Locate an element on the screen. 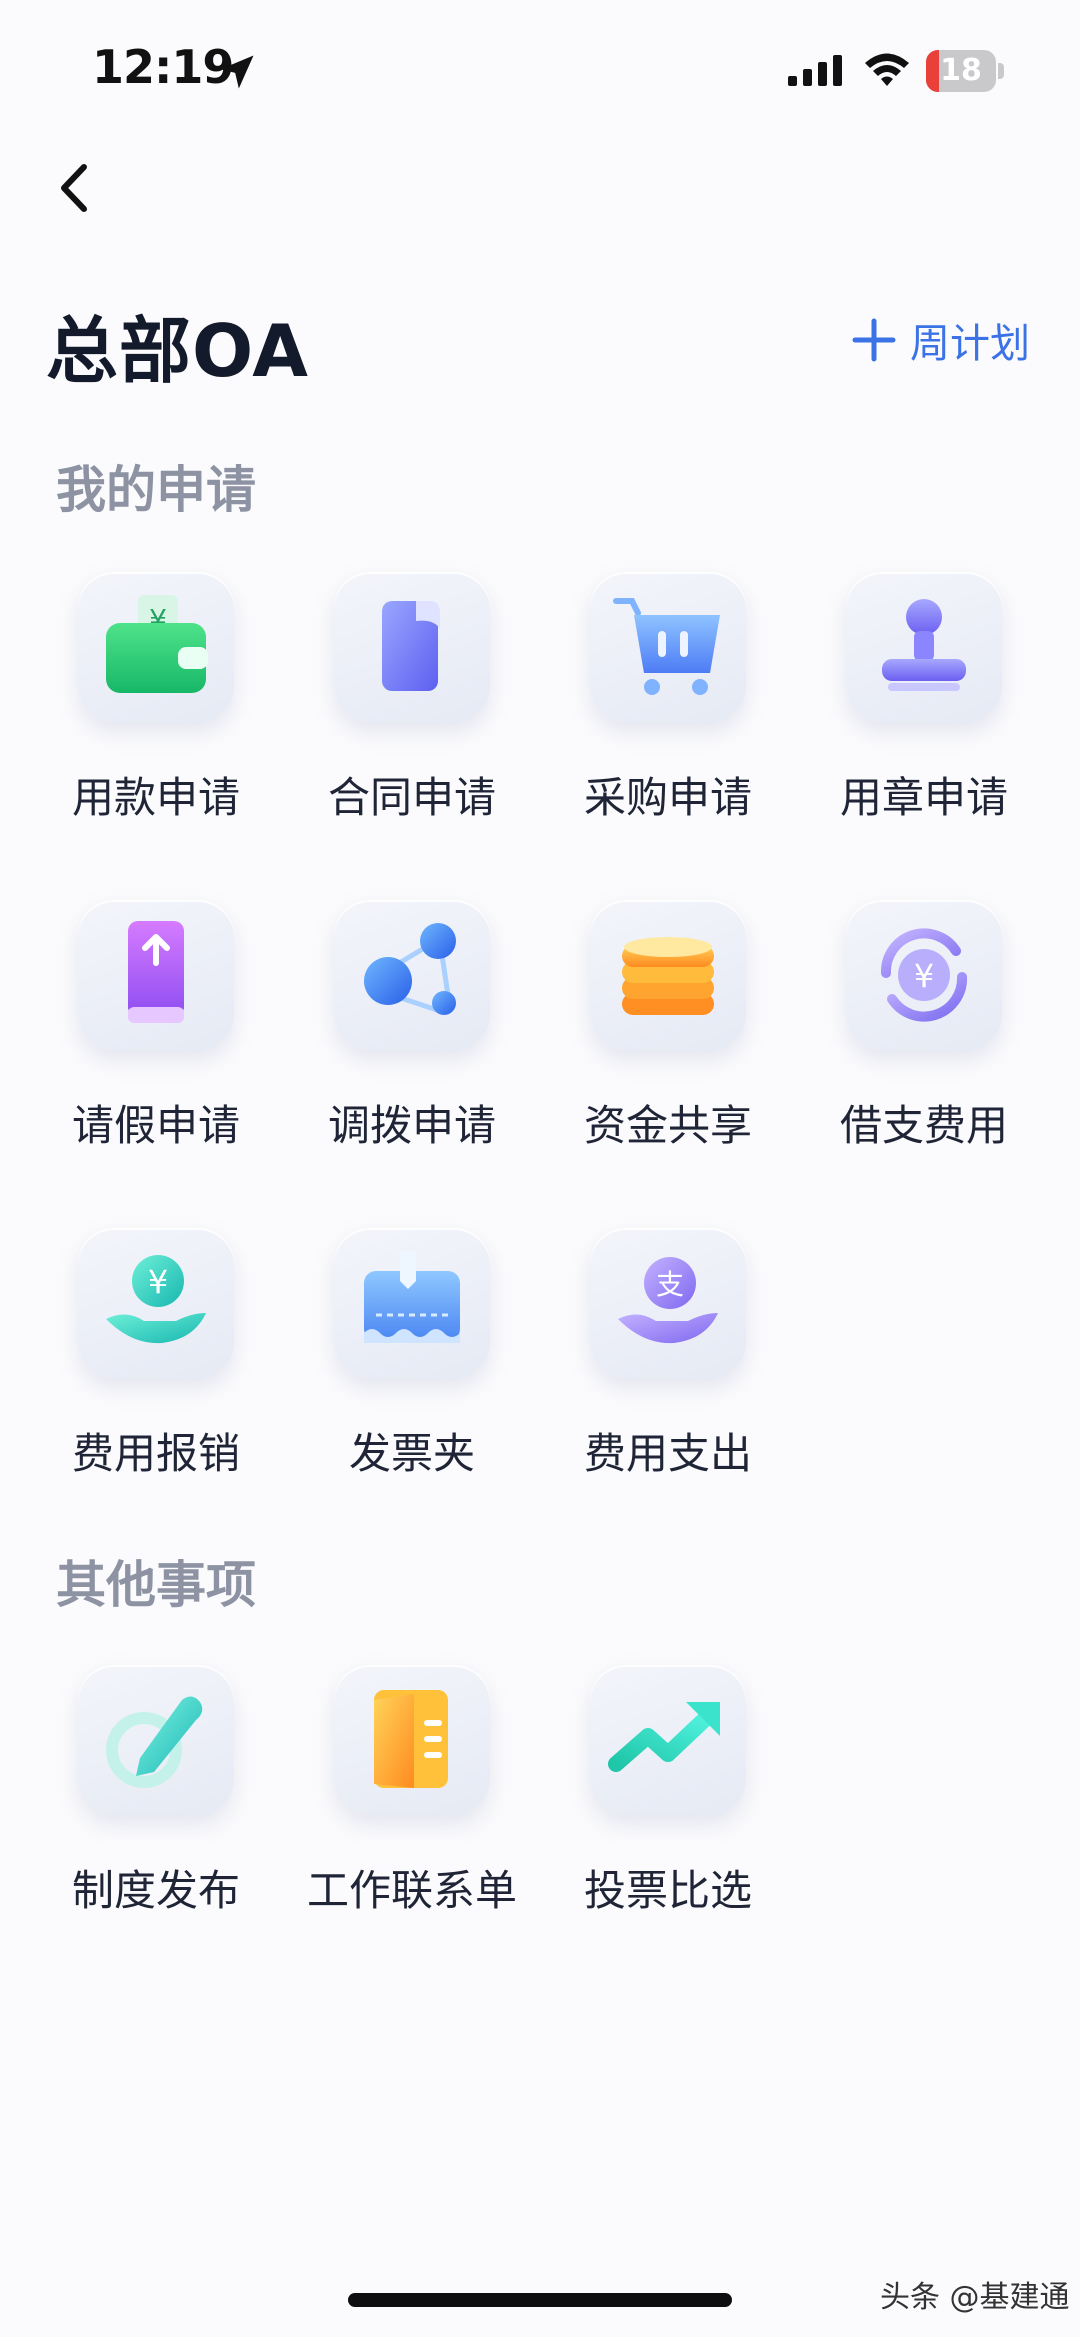  menu-item-invoice-folder: 发票夹 is located at coordinates (412, 1373).